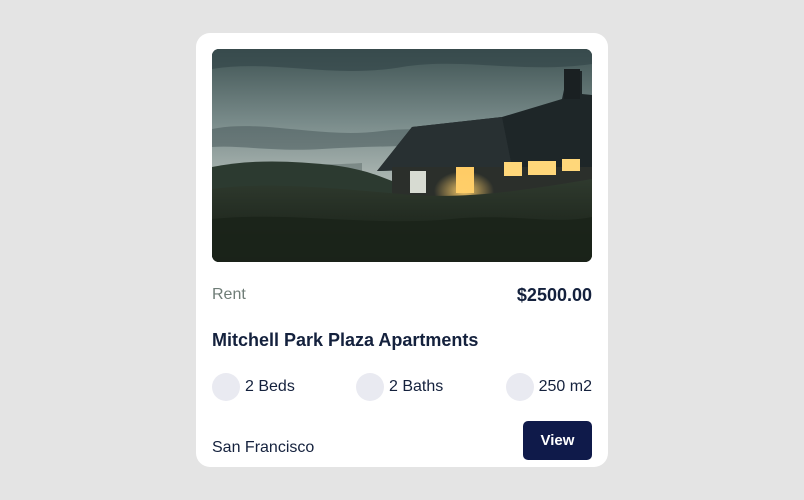  I want to click on feature-beds-label: 2 Beds, so click(270, 386).